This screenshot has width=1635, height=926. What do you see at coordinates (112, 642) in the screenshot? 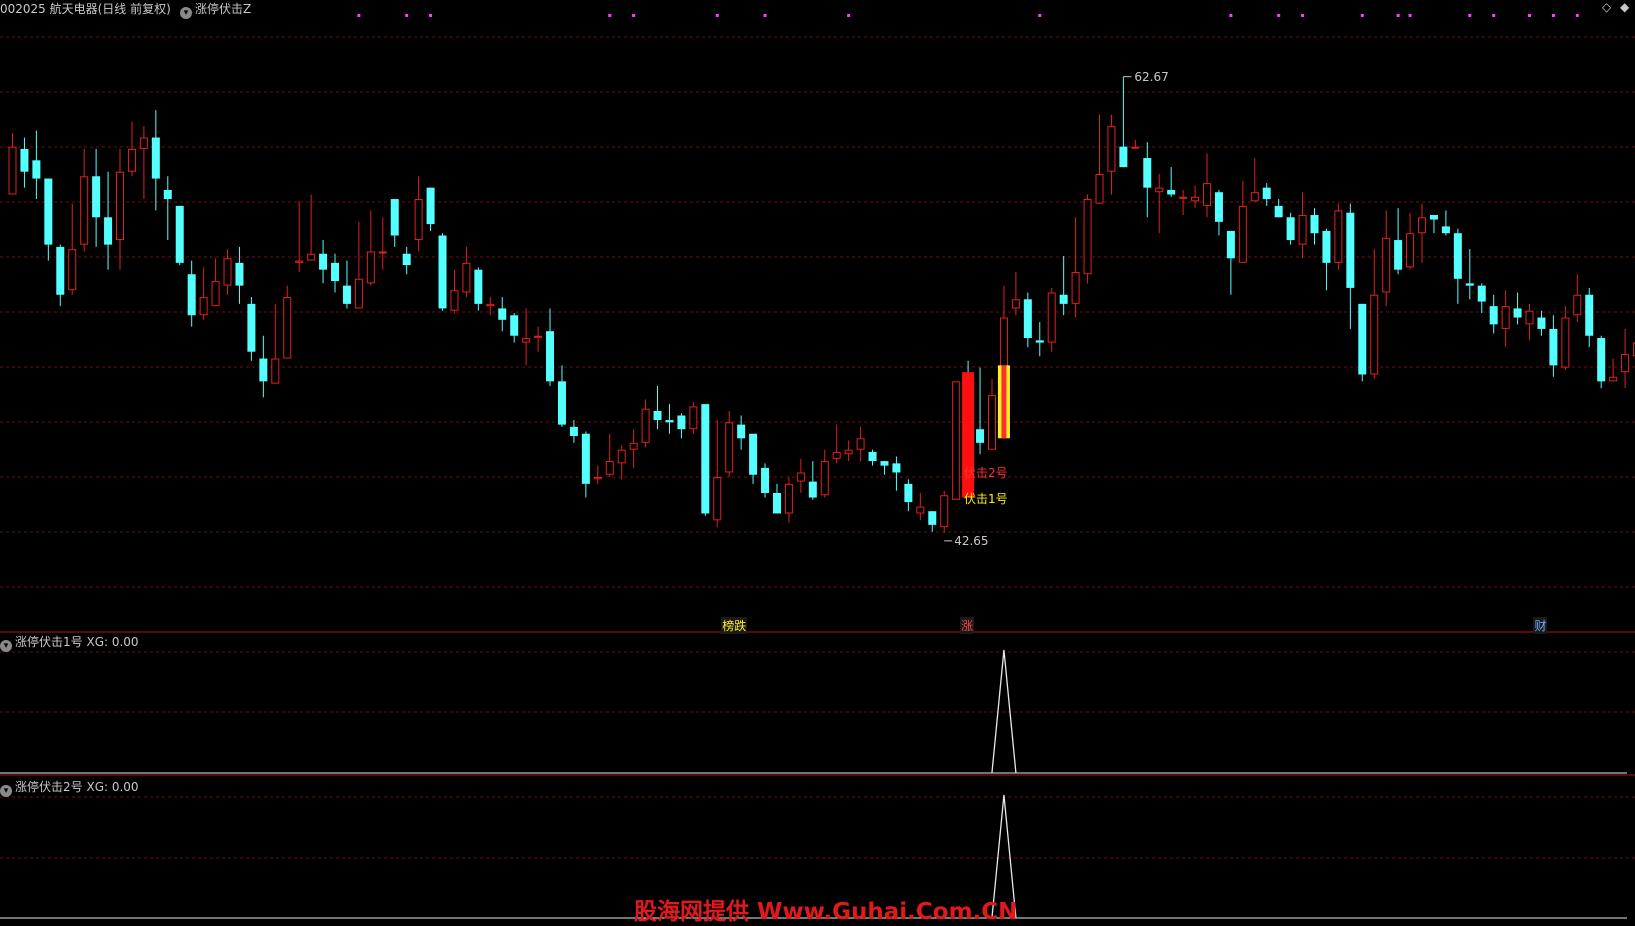
I see `indicator-1-value: XG: 0.00` at bounding box center [112, 642].